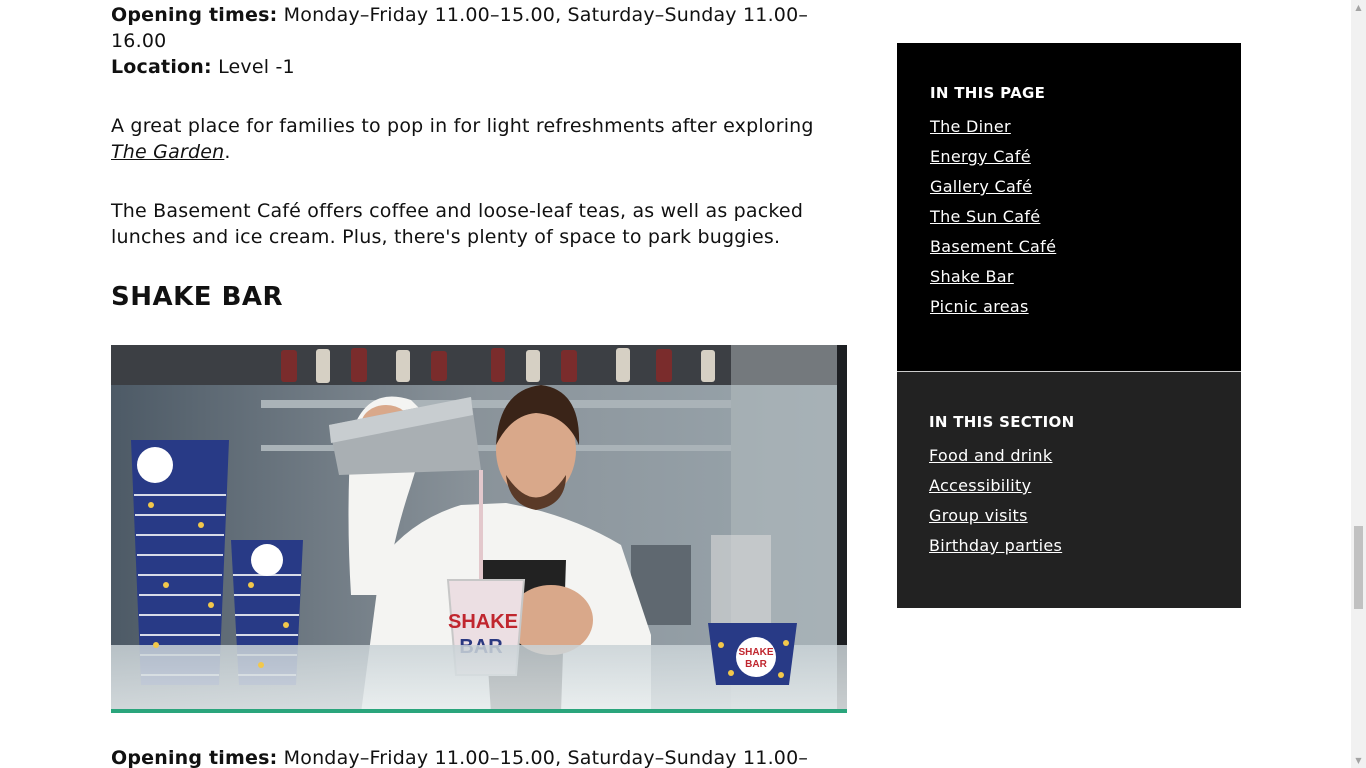  I want to click on list-item: The Sun Café, so click(1069, 222).